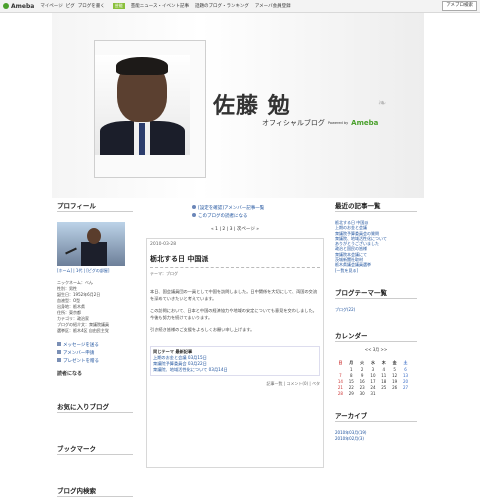 This screenshot has width=480, height=497. Describe the element at coordinates (95, 271) in the screenshot. I see `profile-links: [ホーム] | 1代 | [ピグの部屋]` at that location.